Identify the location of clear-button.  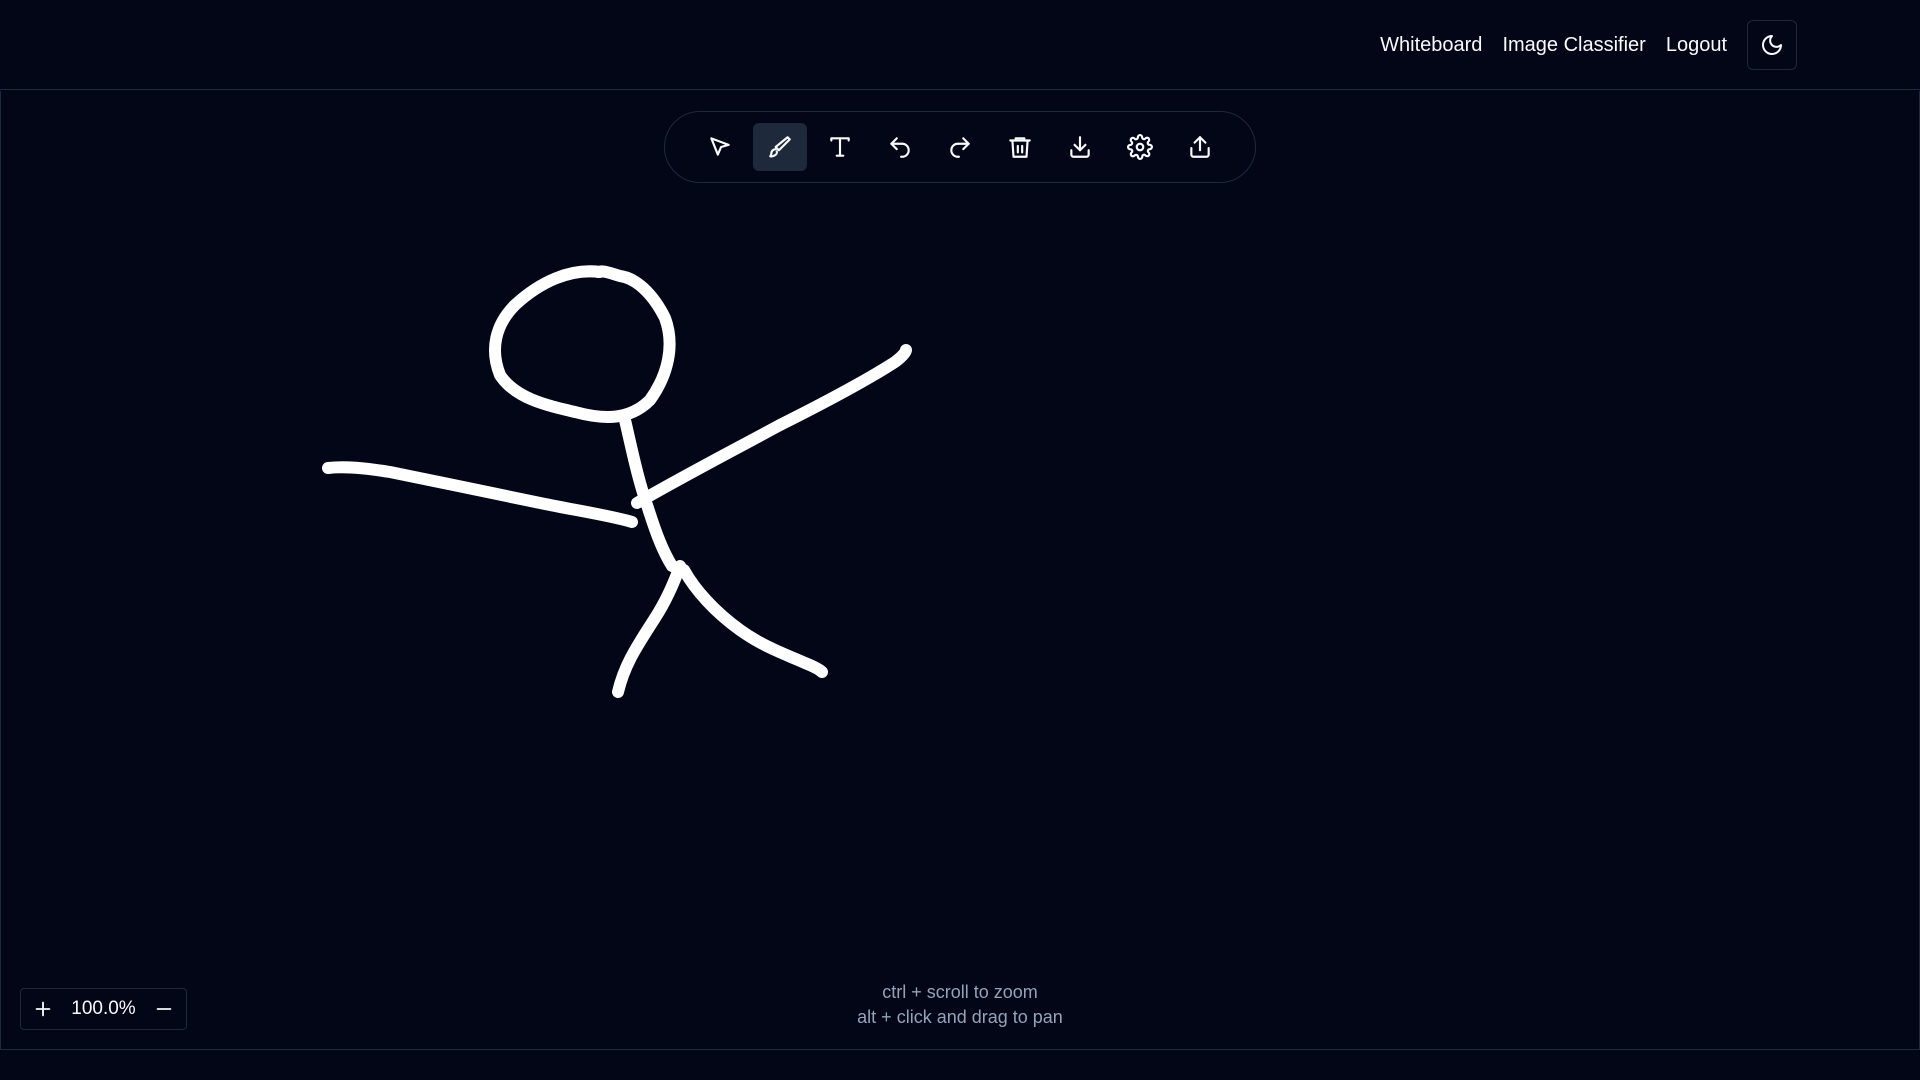
(1020, 147).